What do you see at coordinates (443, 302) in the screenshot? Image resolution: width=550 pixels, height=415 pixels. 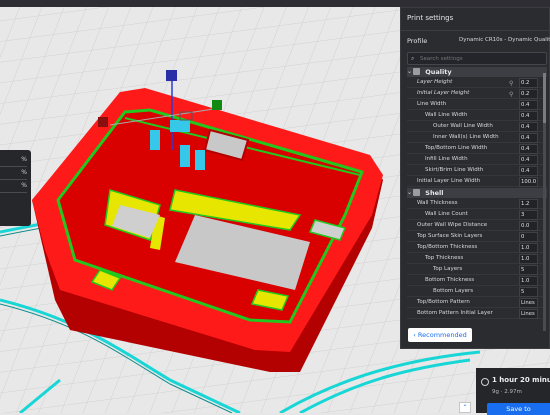 I see `setting-label: Top/Bottom Pattern` at bounding box center [443, 302].